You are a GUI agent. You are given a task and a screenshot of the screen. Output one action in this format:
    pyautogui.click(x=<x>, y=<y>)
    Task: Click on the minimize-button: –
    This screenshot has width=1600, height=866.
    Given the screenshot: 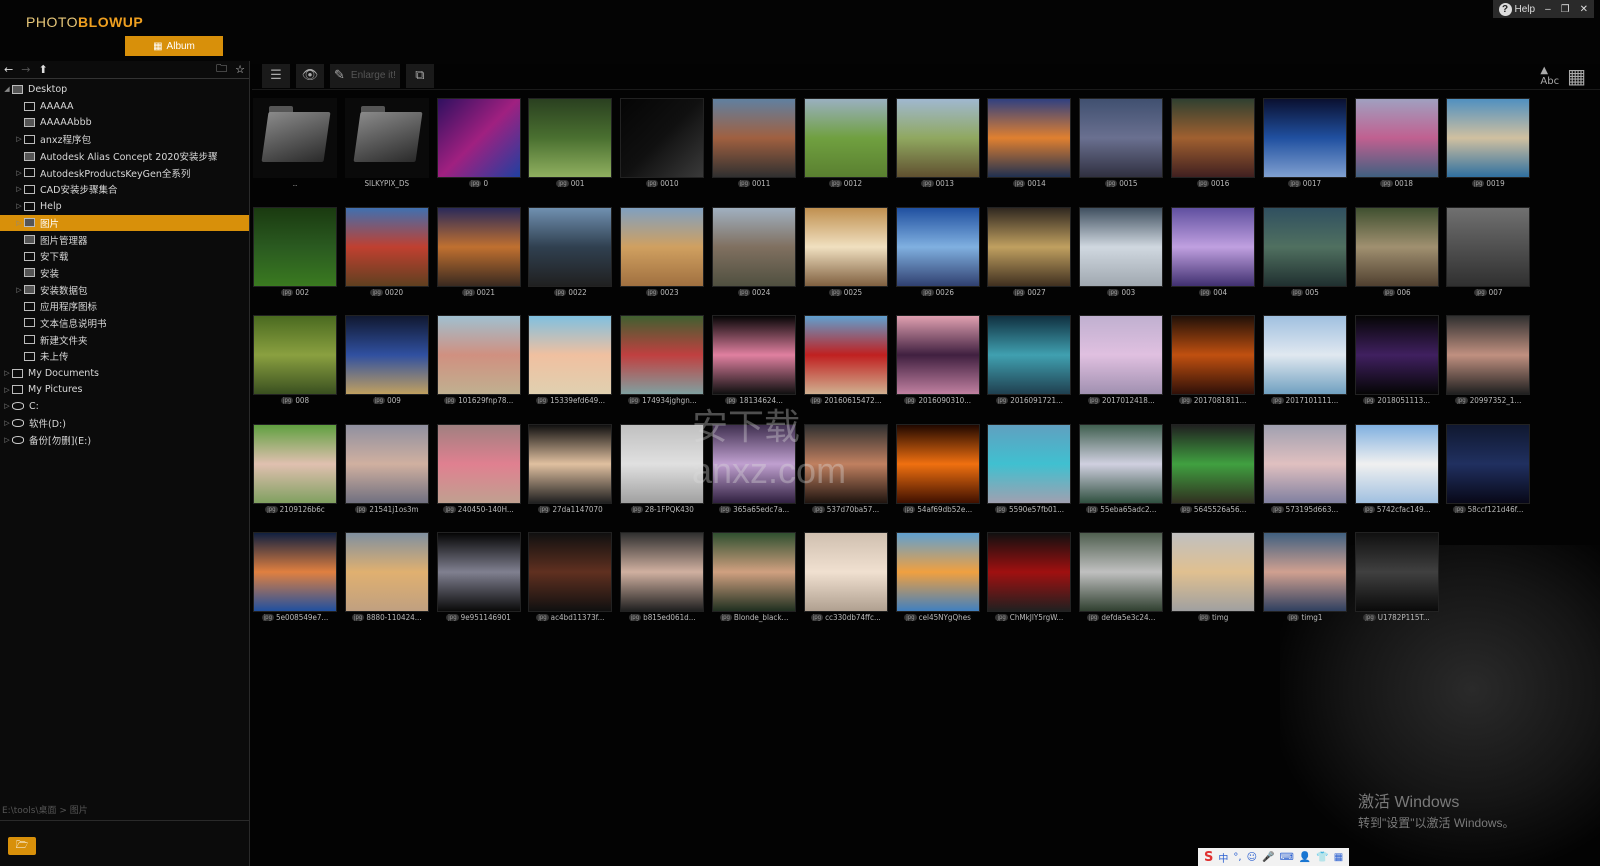 What is the action you would take?
    pyautogui.click(x=1548, y=9)
    